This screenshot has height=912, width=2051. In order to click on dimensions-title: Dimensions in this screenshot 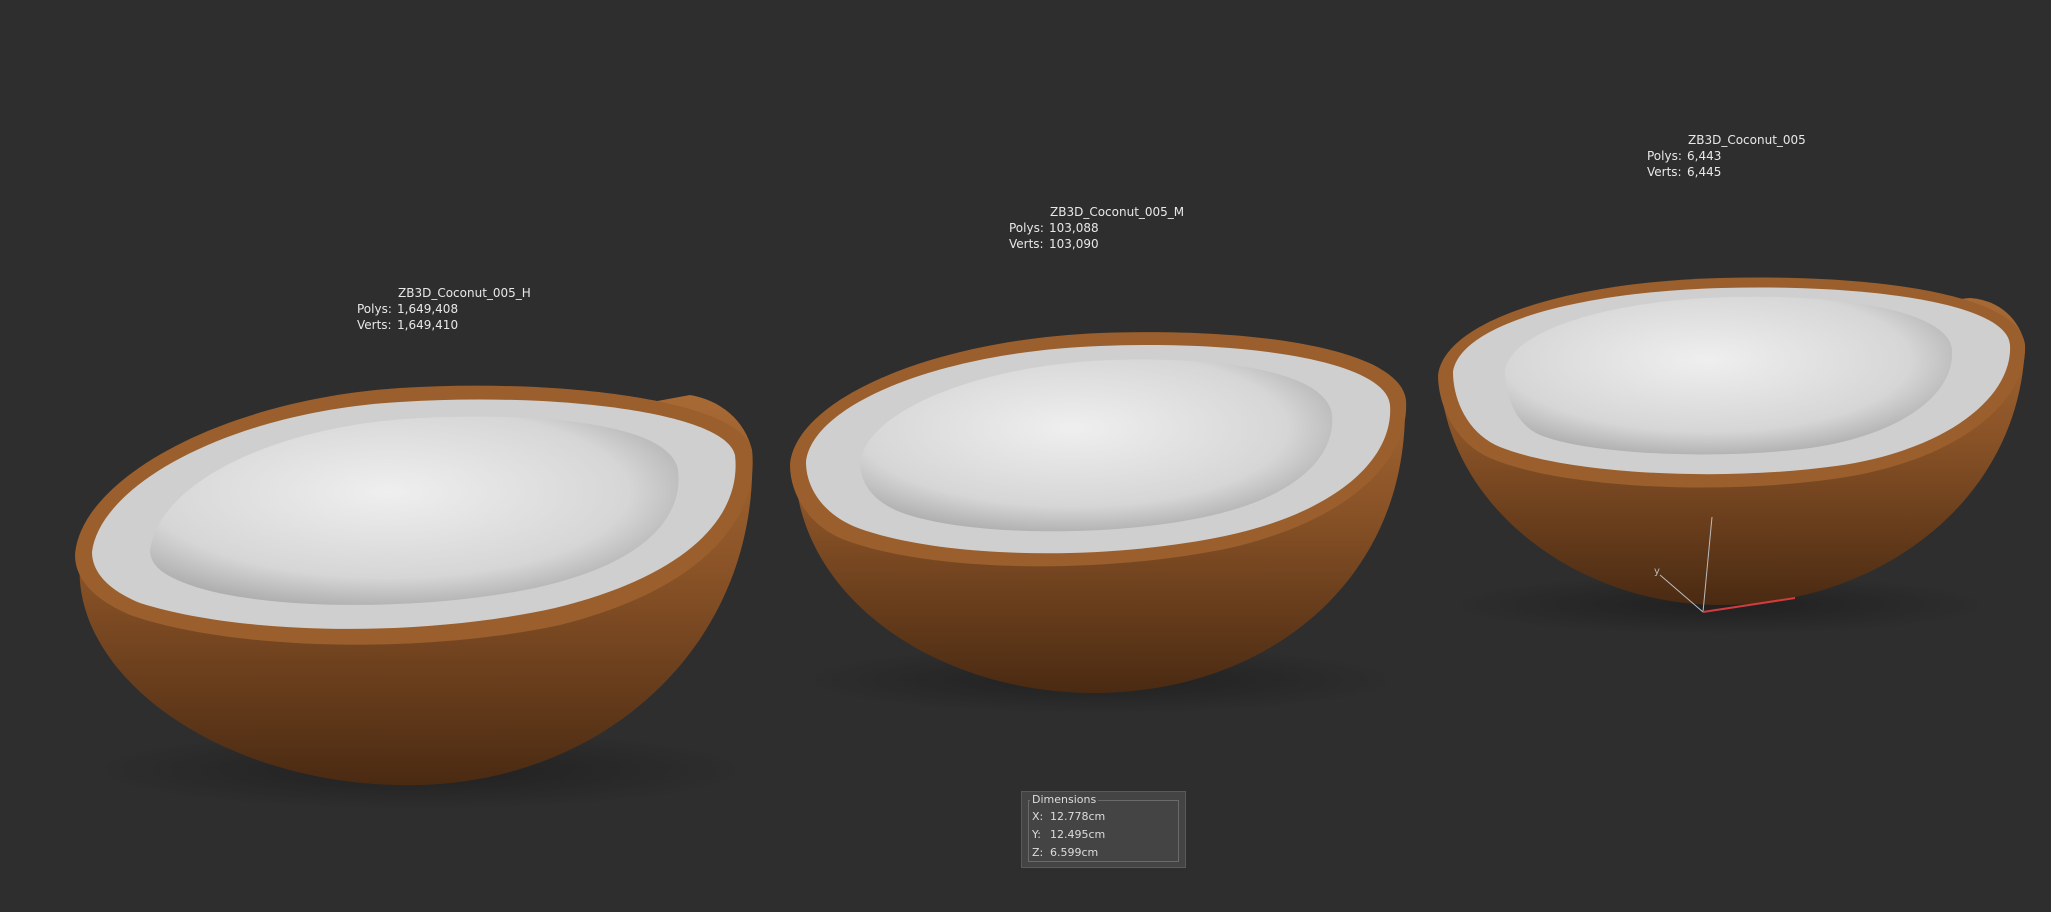, I will do `click(1064, 799)`.